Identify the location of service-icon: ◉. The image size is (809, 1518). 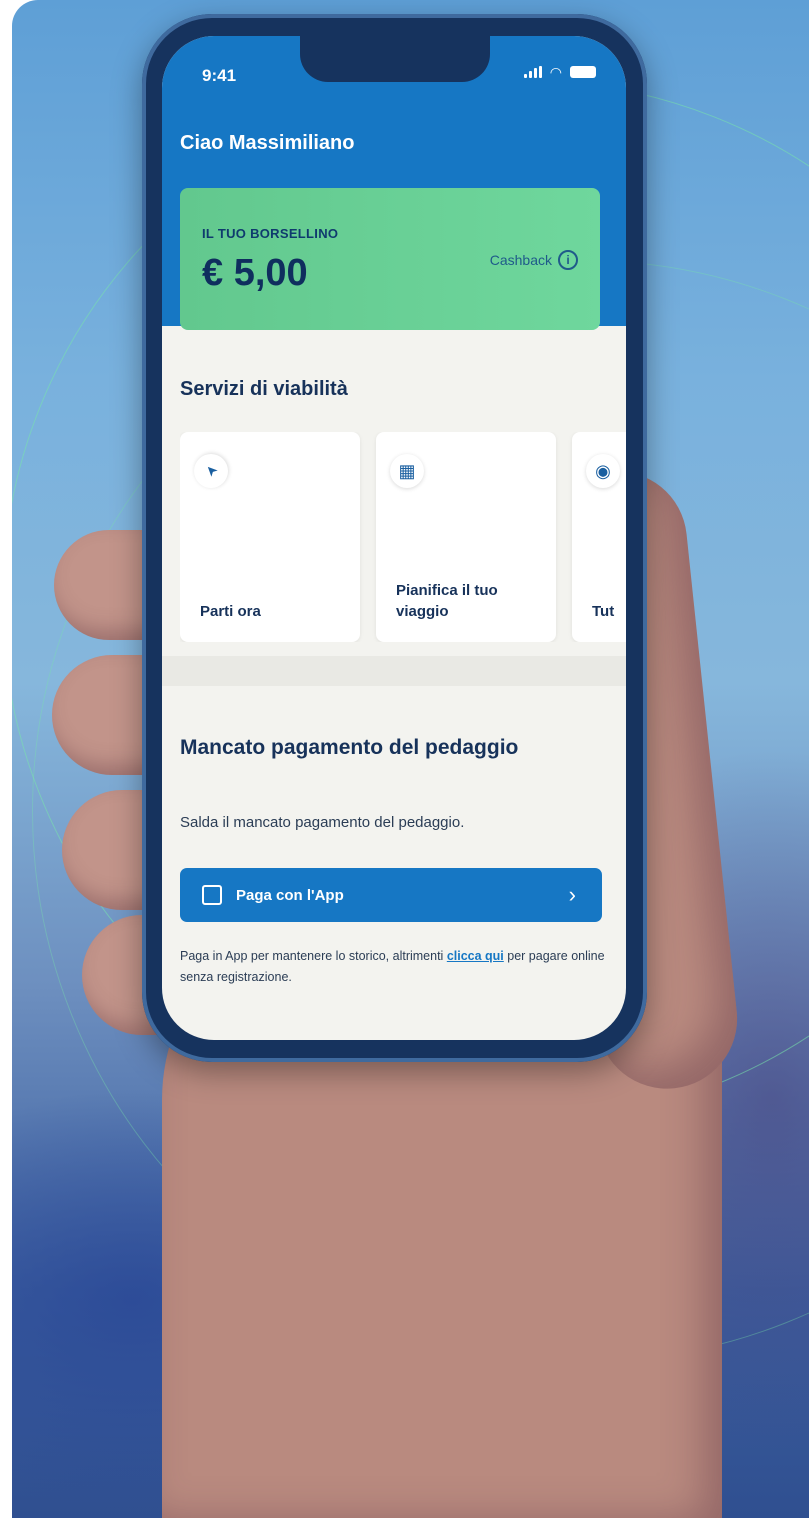
(603, 471).